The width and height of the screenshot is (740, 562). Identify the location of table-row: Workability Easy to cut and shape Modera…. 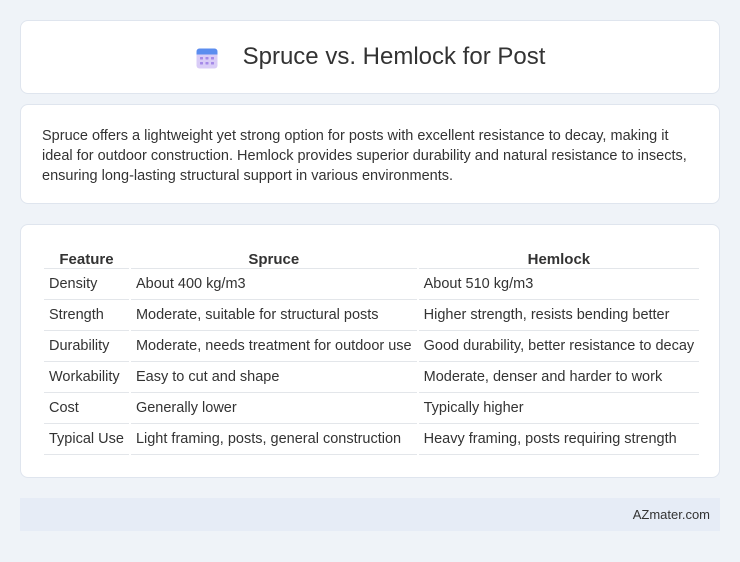
(372, 377).